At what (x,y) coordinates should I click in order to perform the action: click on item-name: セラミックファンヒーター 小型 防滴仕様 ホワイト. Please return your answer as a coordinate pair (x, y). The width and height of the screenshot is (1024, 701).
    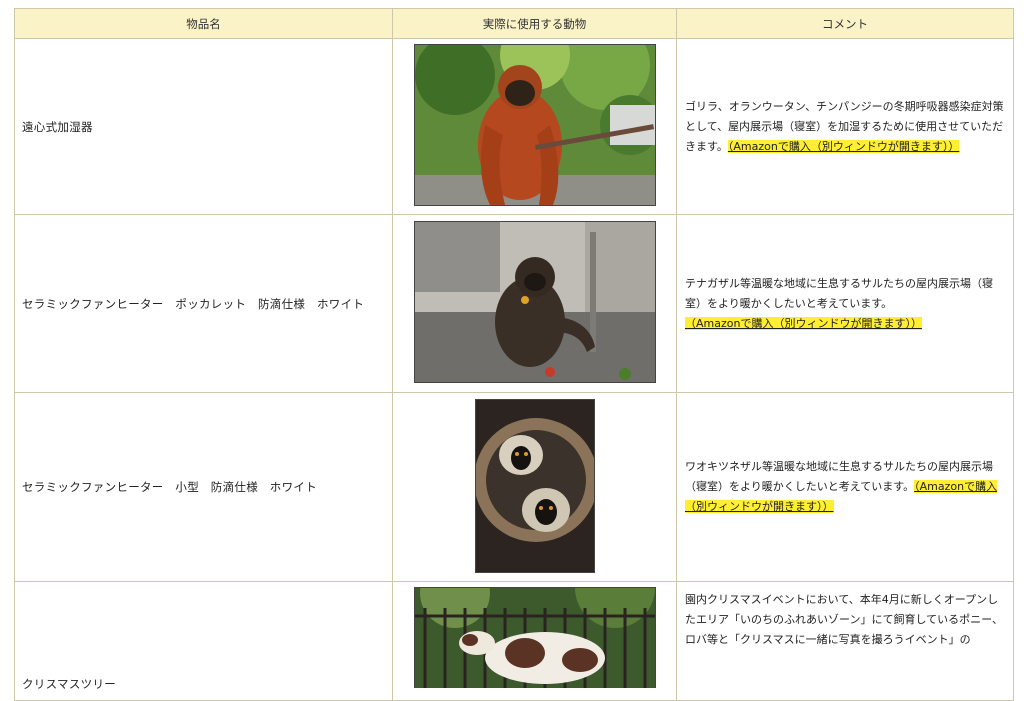
    Looking at the image, I should click on (203, 487).